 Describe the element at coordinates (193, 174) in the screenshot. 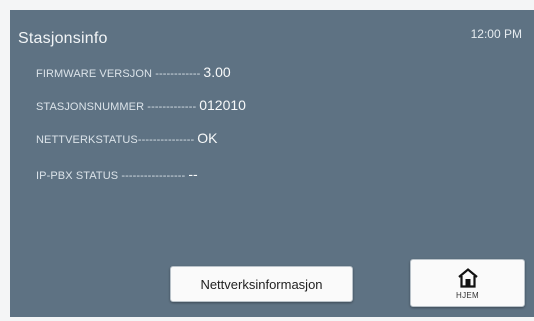

I see `info-row-value: --` at that location.